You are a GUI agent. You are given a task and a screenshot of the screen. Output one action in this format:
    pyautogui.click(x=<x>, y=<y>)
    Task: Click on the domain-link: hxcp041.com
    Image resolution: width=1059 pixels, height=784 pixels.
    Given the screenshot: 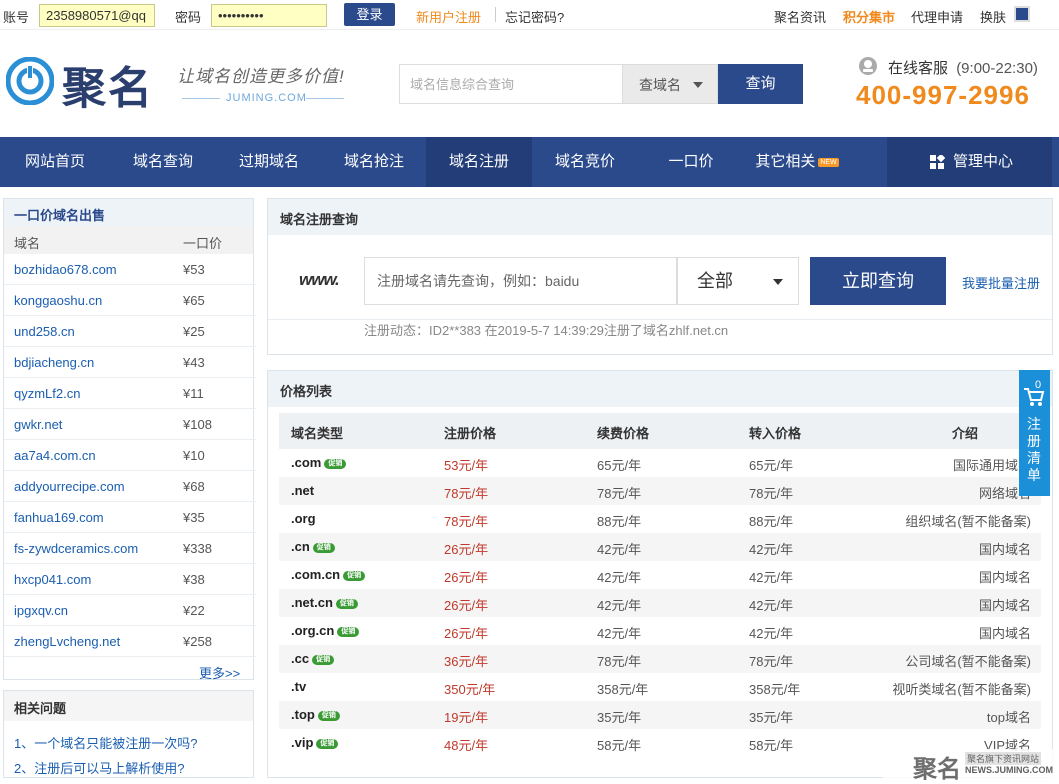 What is the action you would take?
    pyautogui.click(x=52, y=579)
    